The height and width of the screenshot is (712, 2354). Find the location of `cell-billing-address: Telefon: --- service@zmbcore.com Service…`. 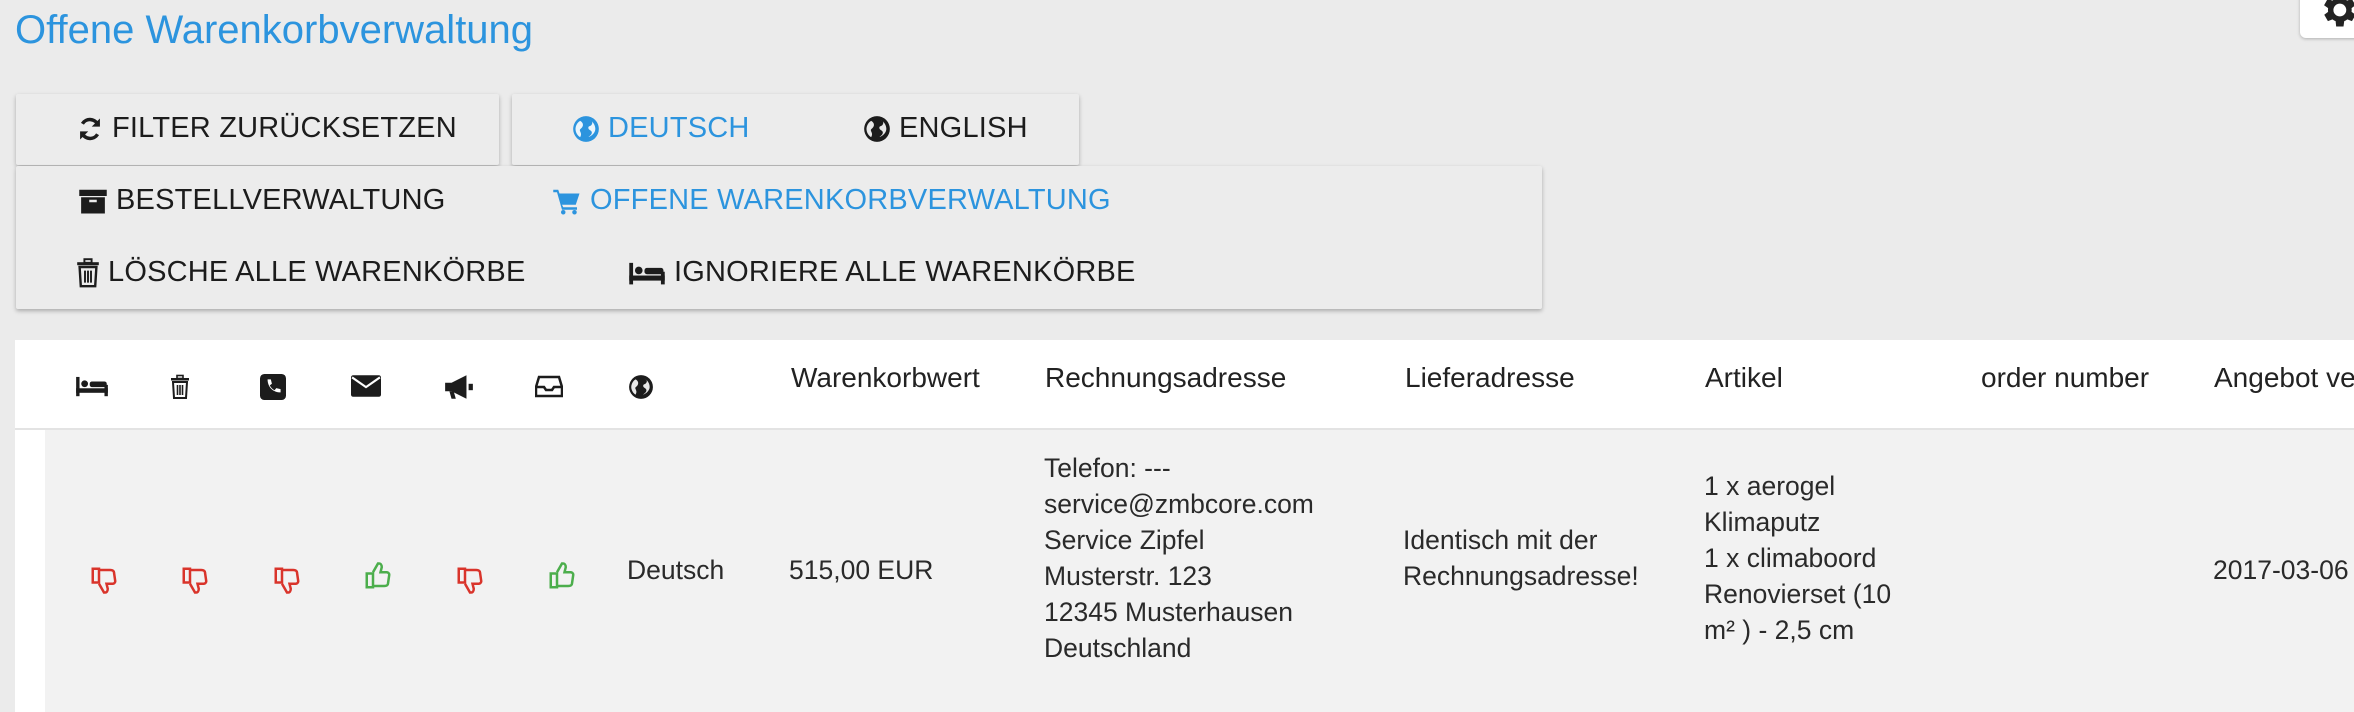

cell-billing-address: Telefon: --- service@zmbcore.com Service… is located at coordinates (1179, 558).